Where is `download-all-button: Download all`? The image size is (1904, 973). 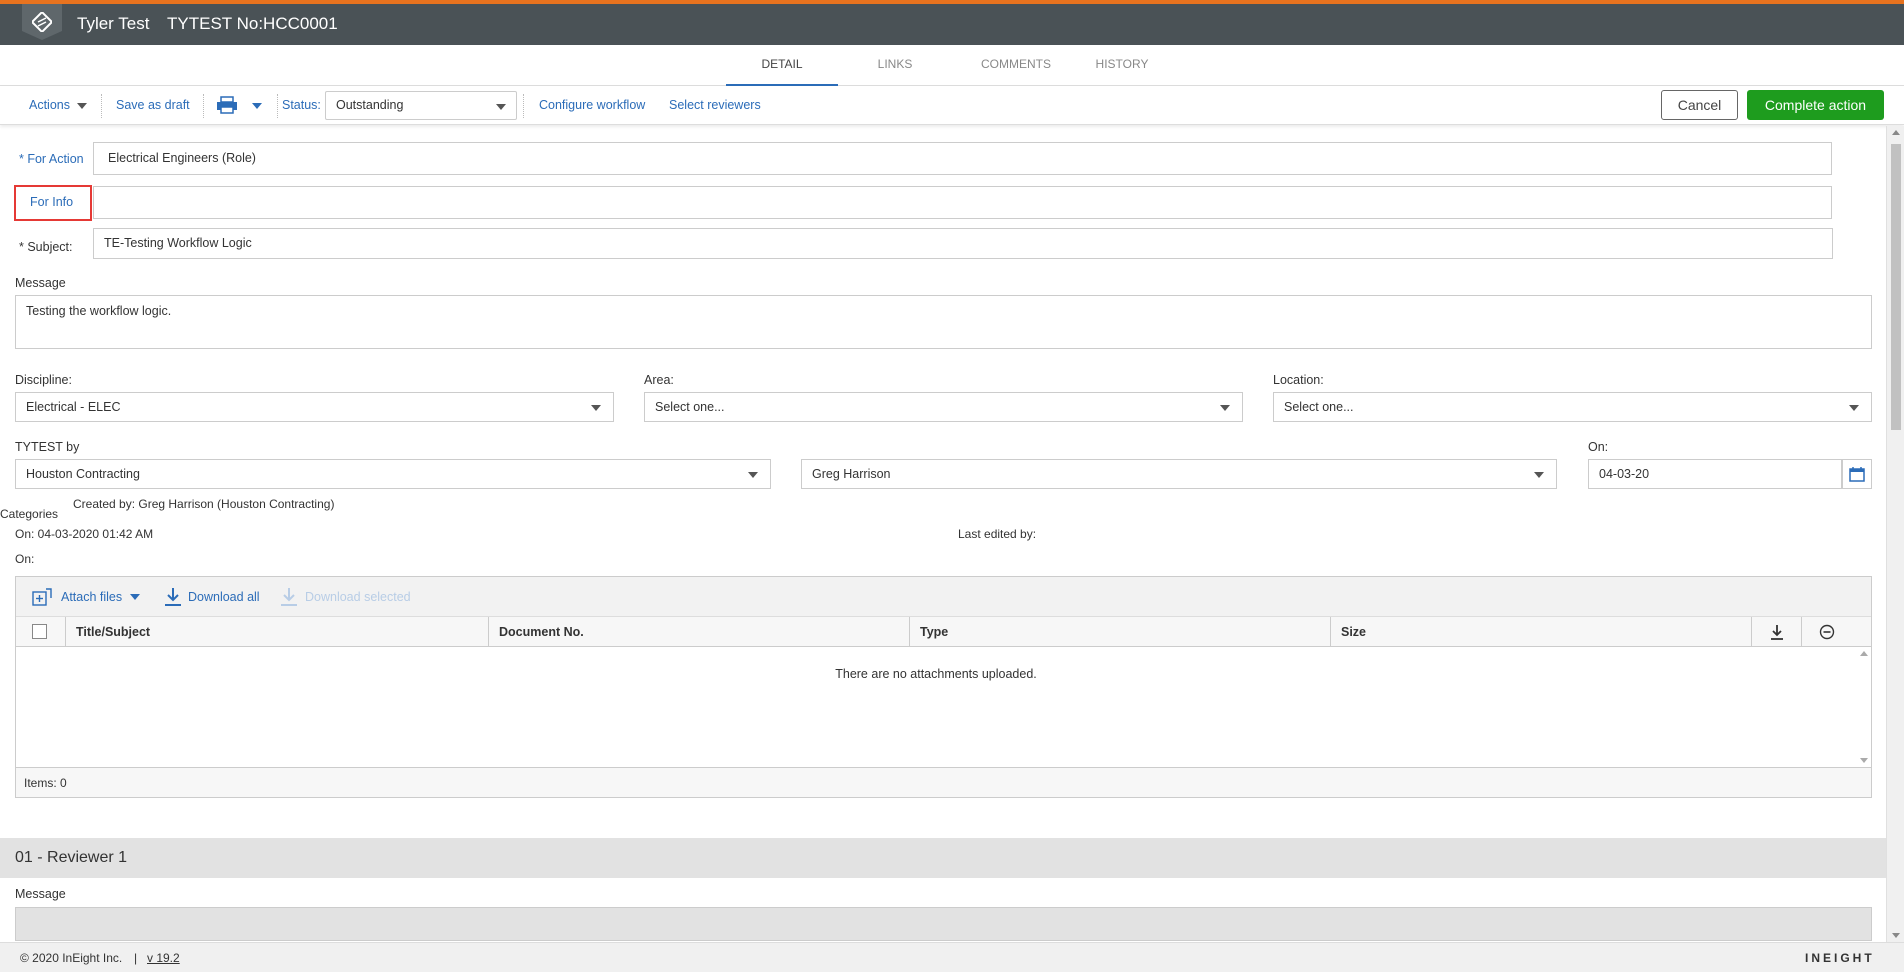 download-all-button: Download all is located at coordinates (224, 597).